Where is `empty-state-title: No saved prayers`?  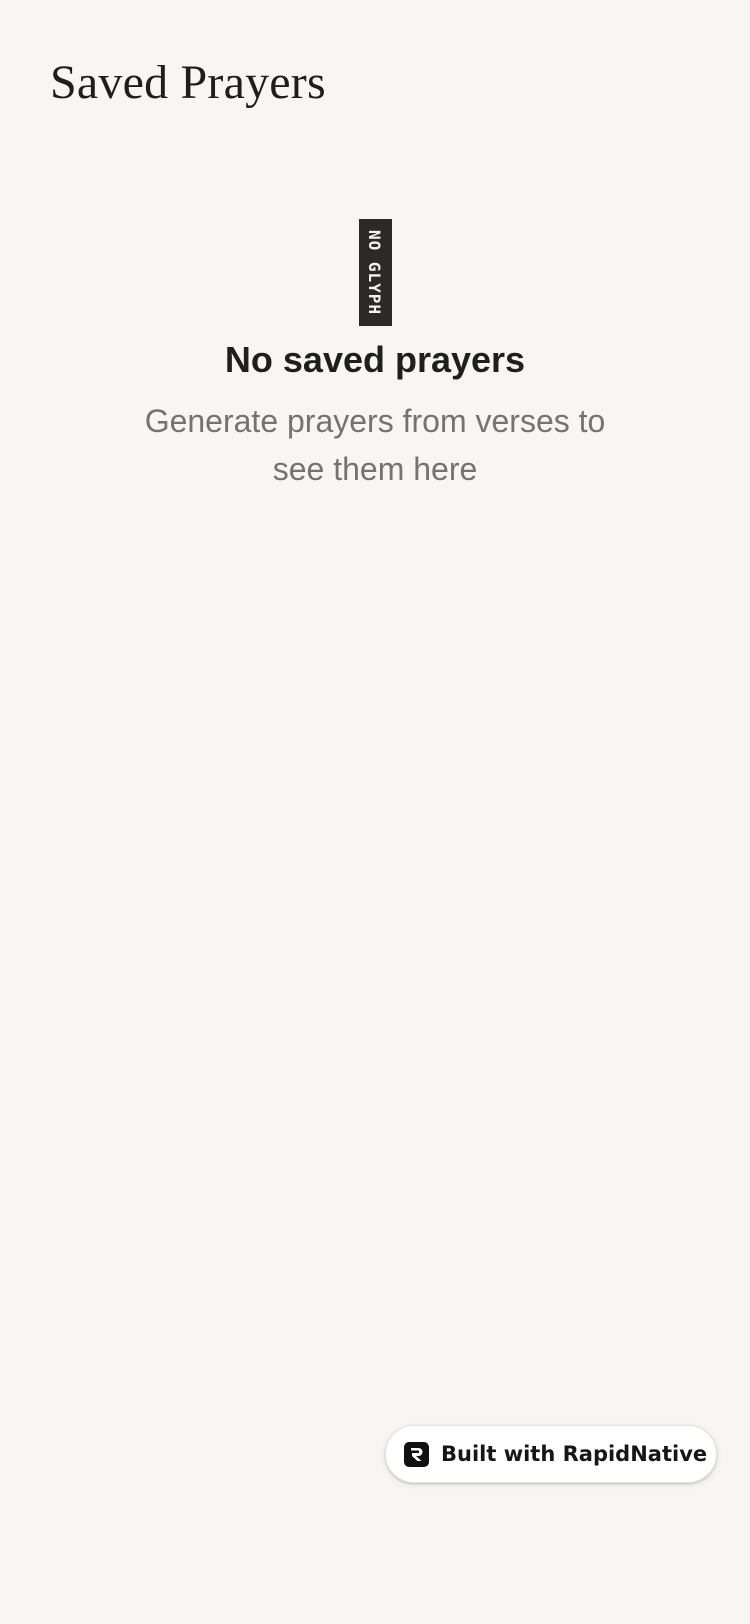
empty-state-title: No saved prayers is located at coordinates (375, 359).